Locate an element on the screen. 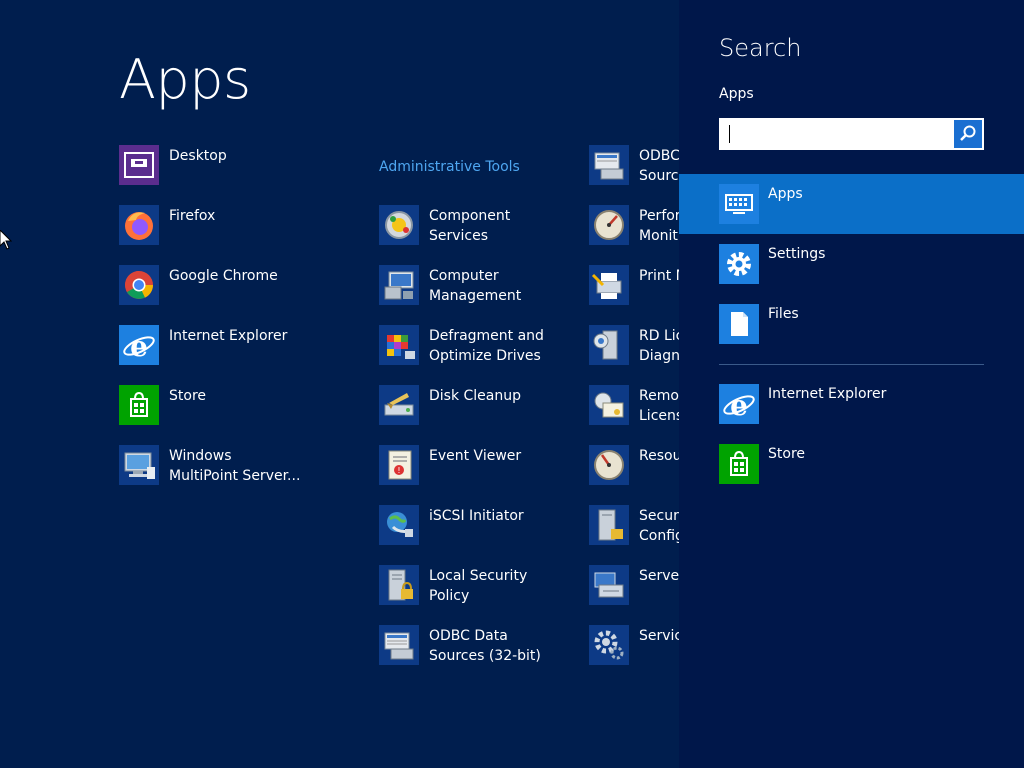  desktop-icon is located at coordinates (139, 165).